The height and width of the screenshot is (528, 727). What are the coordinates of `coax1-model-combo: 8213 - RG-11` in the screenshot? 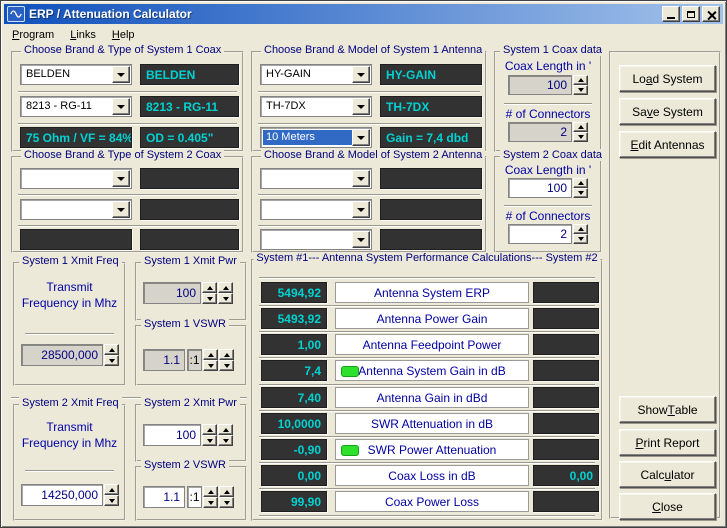 It's located at (76, 106).